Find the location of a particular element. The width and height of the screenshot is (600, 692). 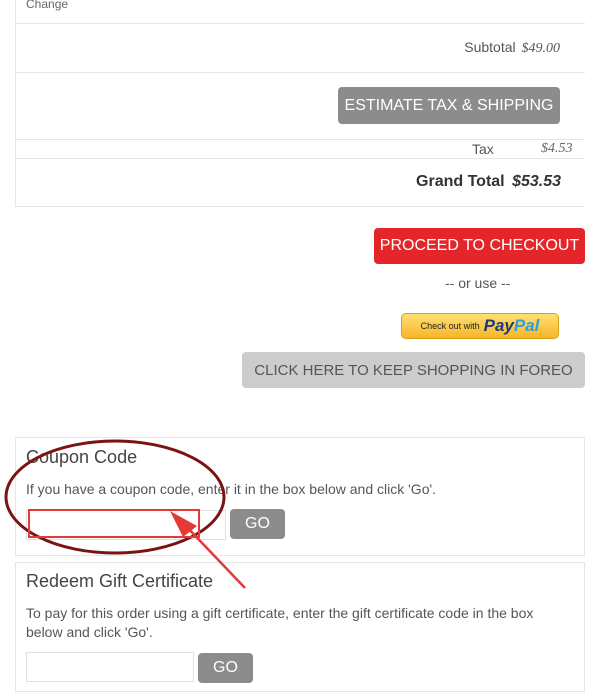

coupon-code-input is located at coordinates (126, 525).